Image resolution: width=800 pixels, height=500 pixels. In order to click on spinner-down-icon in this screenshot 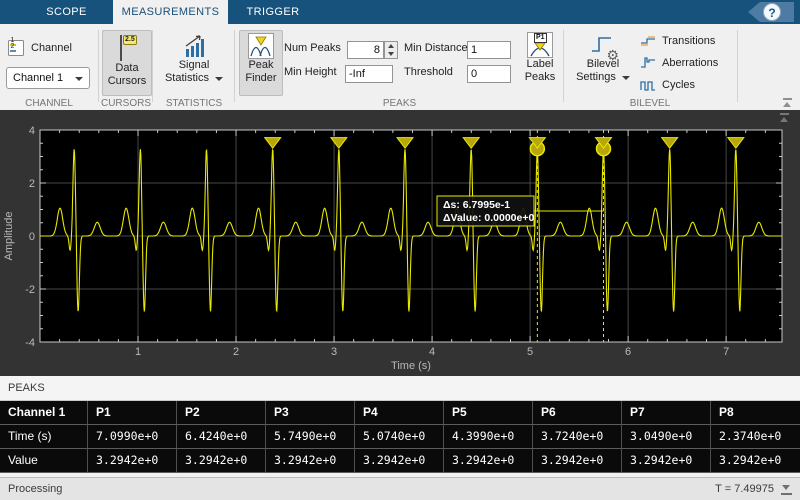, I will do `click(391, 54)`.